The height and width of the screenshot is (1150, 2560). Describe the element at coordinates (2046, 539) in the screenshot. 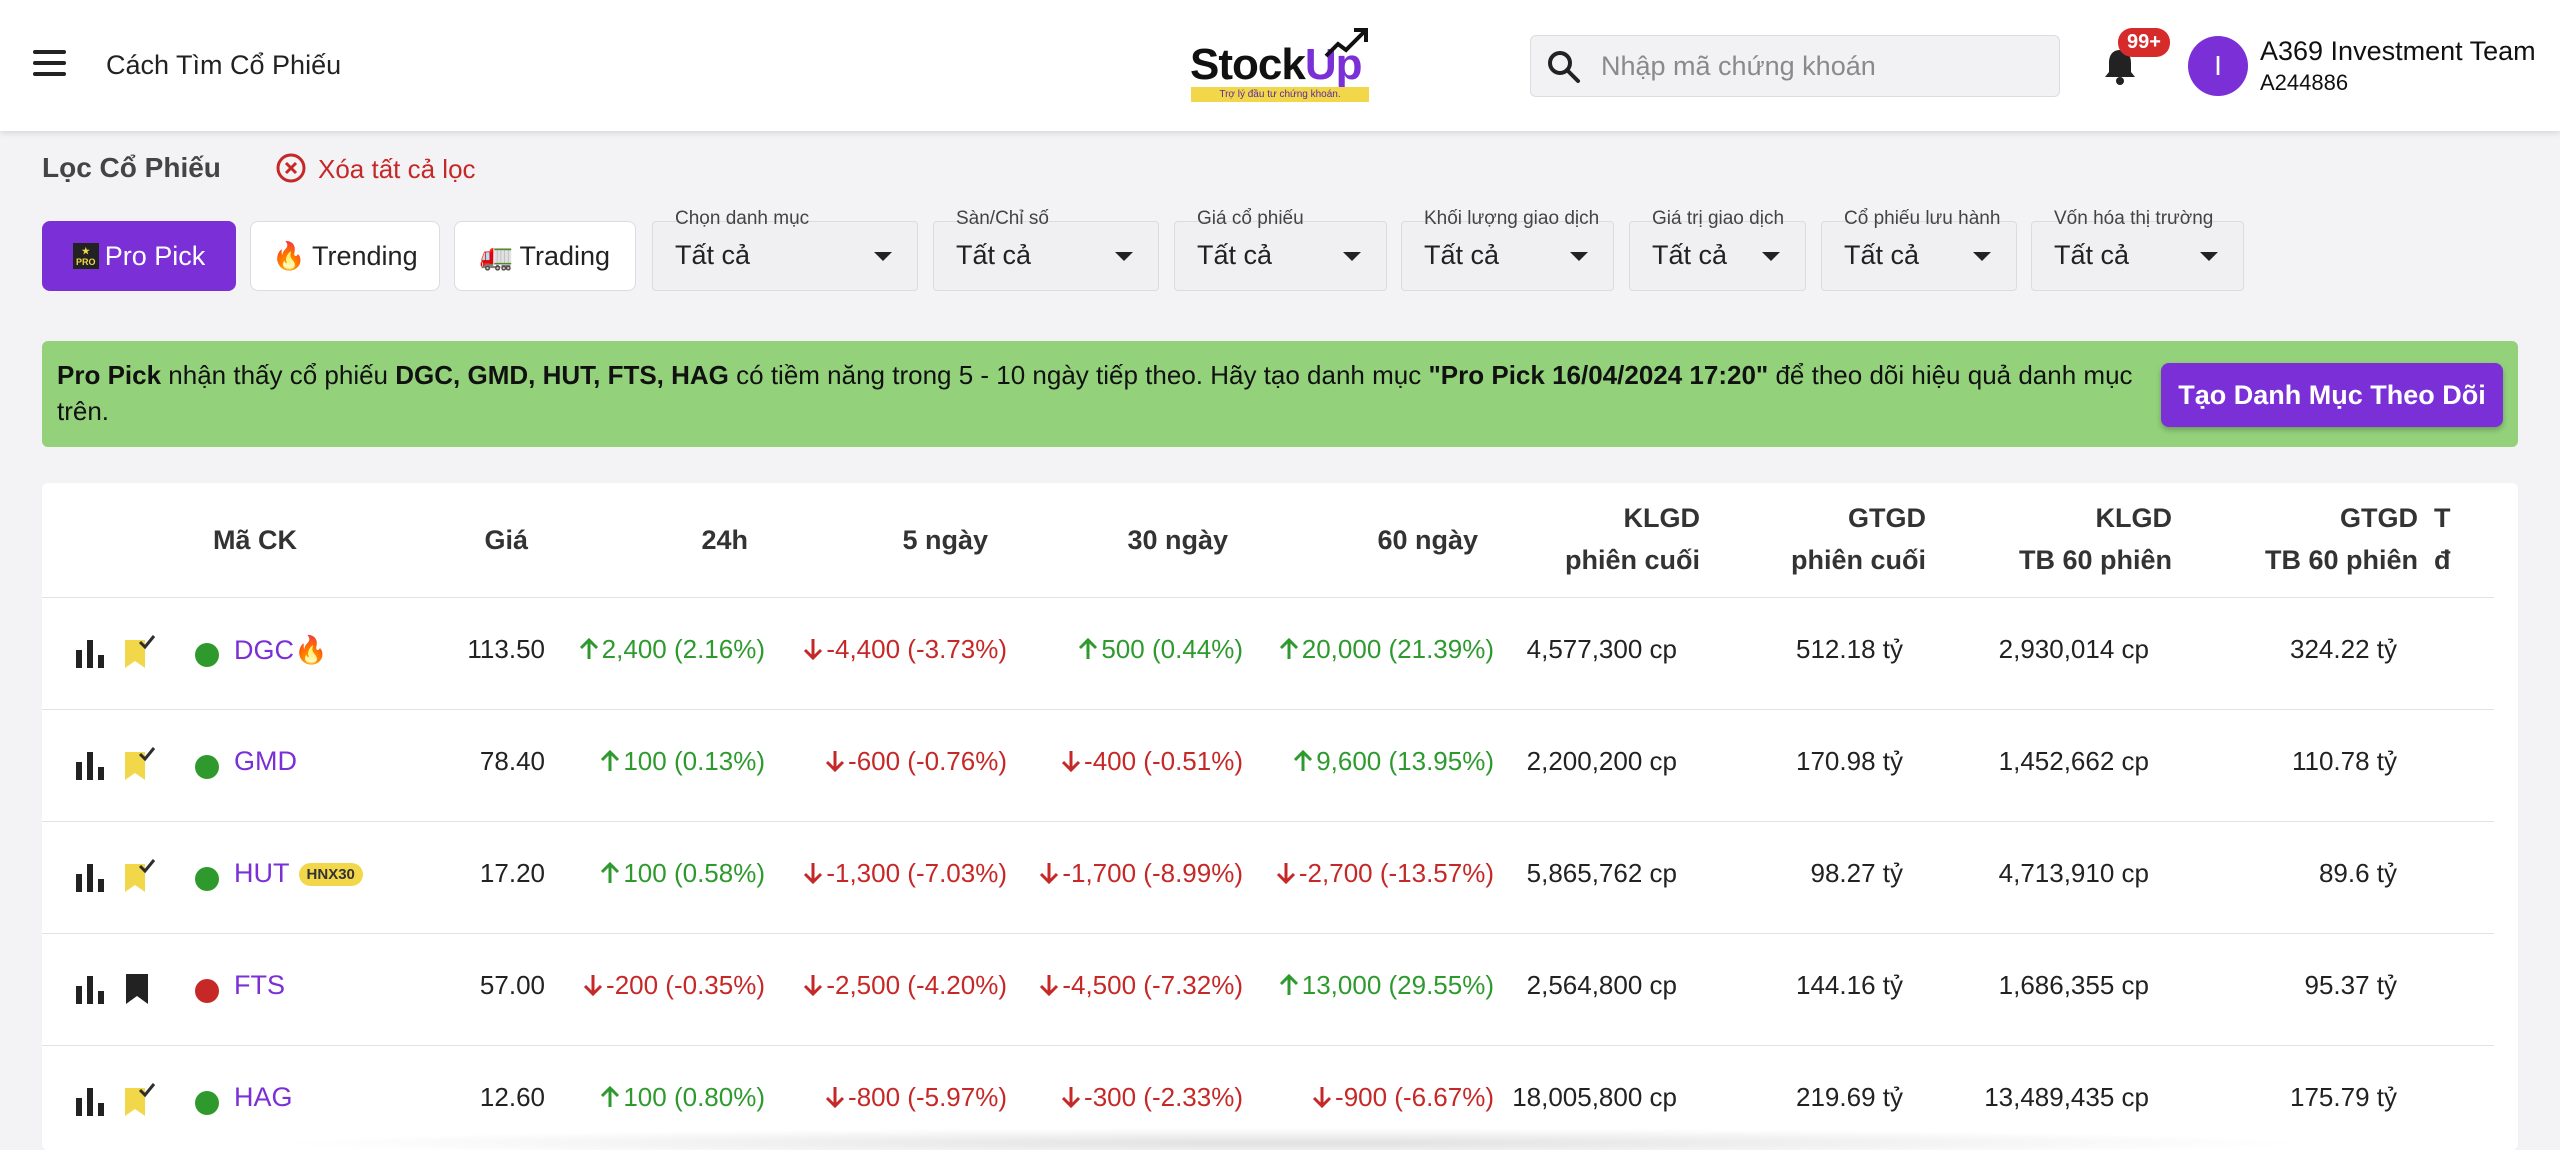

I see `col-klgd-avg: KLGD TB 60 phiên` at that location.